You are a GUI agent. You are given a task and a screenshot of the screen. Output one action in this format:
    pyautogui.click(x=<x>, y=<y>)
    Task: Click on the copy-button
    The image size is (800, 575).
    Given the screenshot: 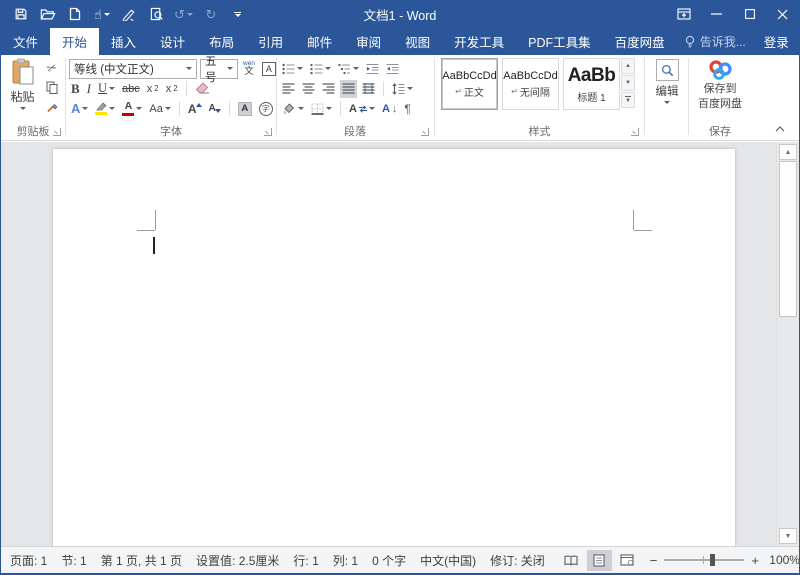 What is the action you would take?
    pyautogui.click(x=52, y=87)
    